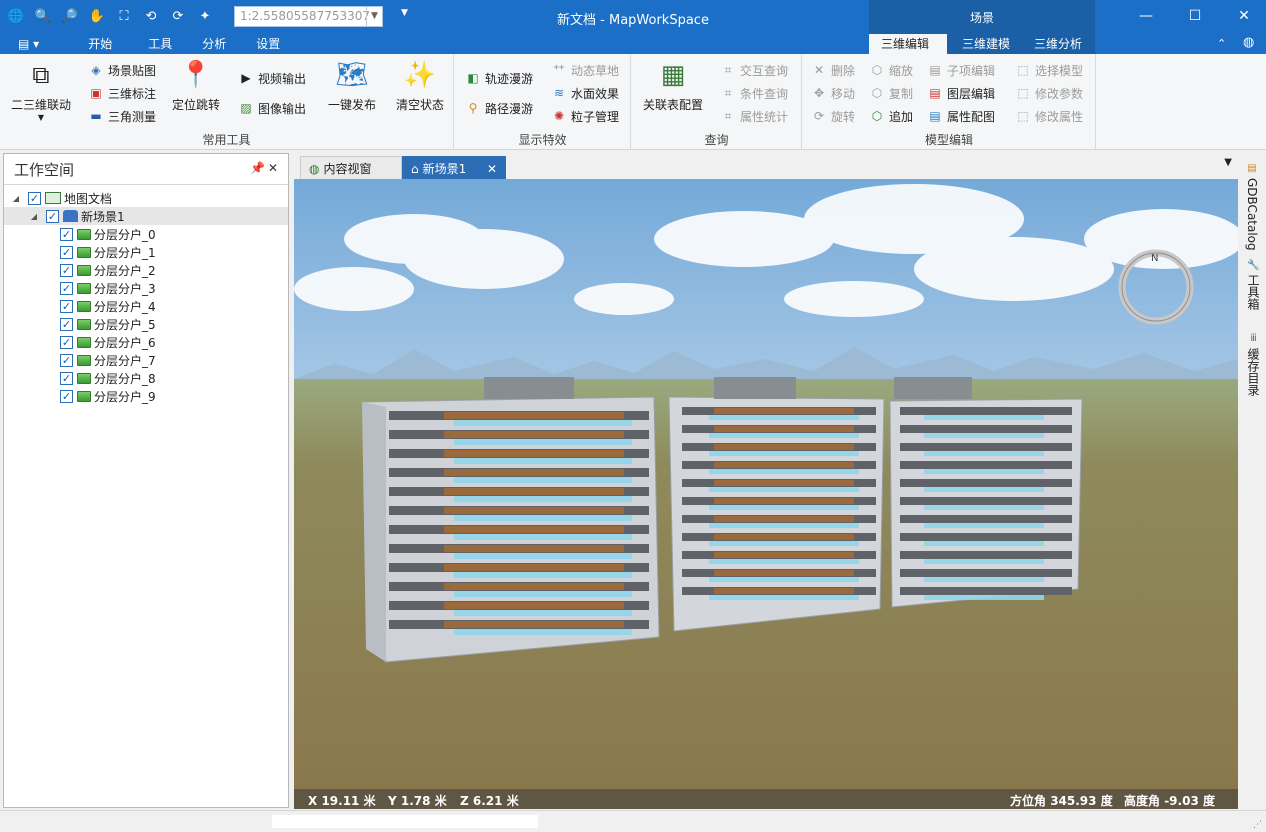 The width and height of the screenshot is (1266, 832). I want to click on modify-attrs-label: 修改属性, so click(1059, 116).